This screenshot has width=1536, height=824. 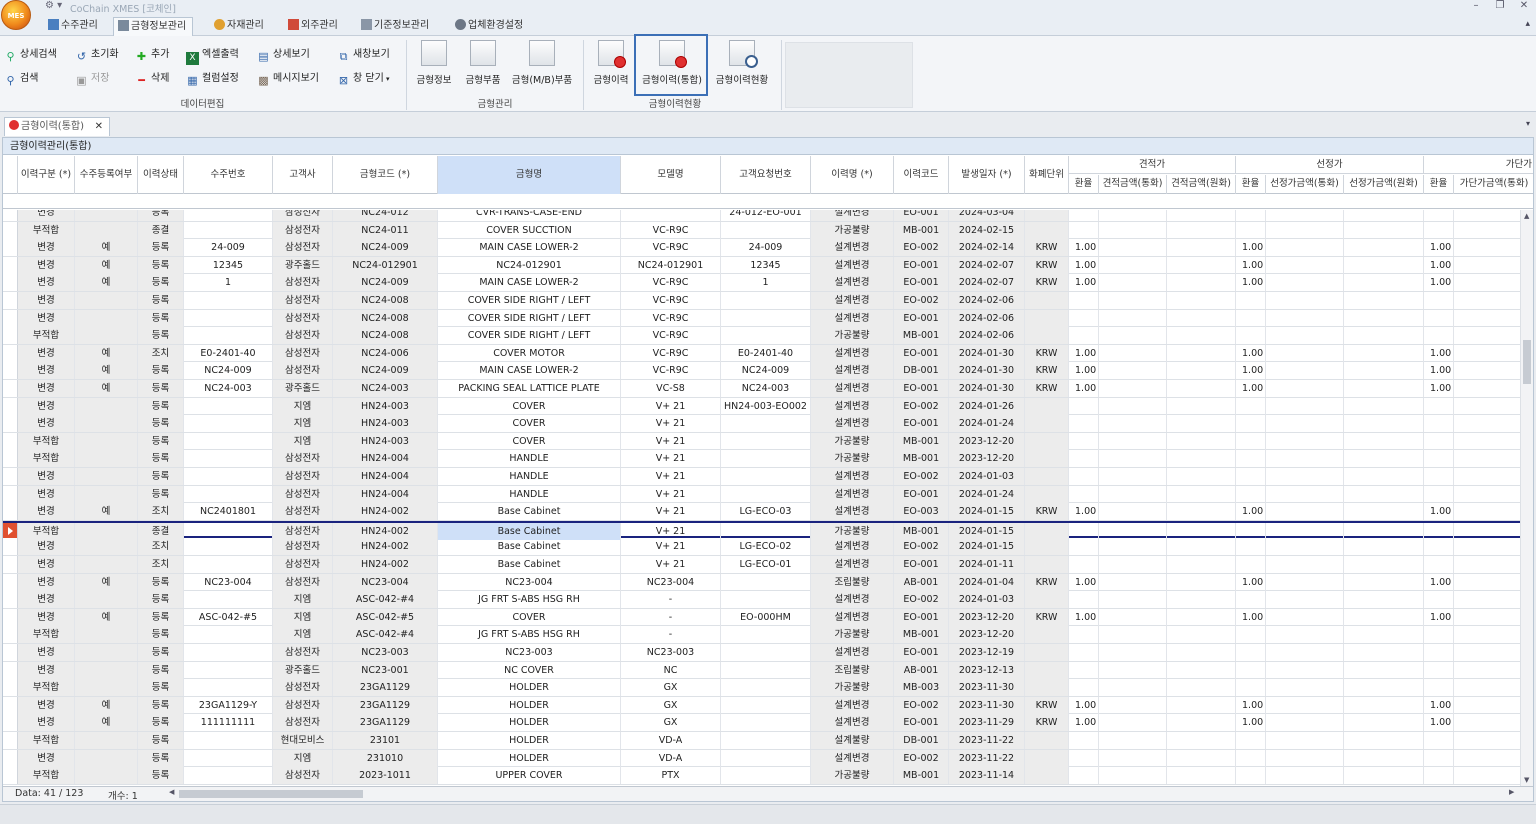 I want to click on tab-dropdown-icon: ▾, so click(x=1528, y=123).